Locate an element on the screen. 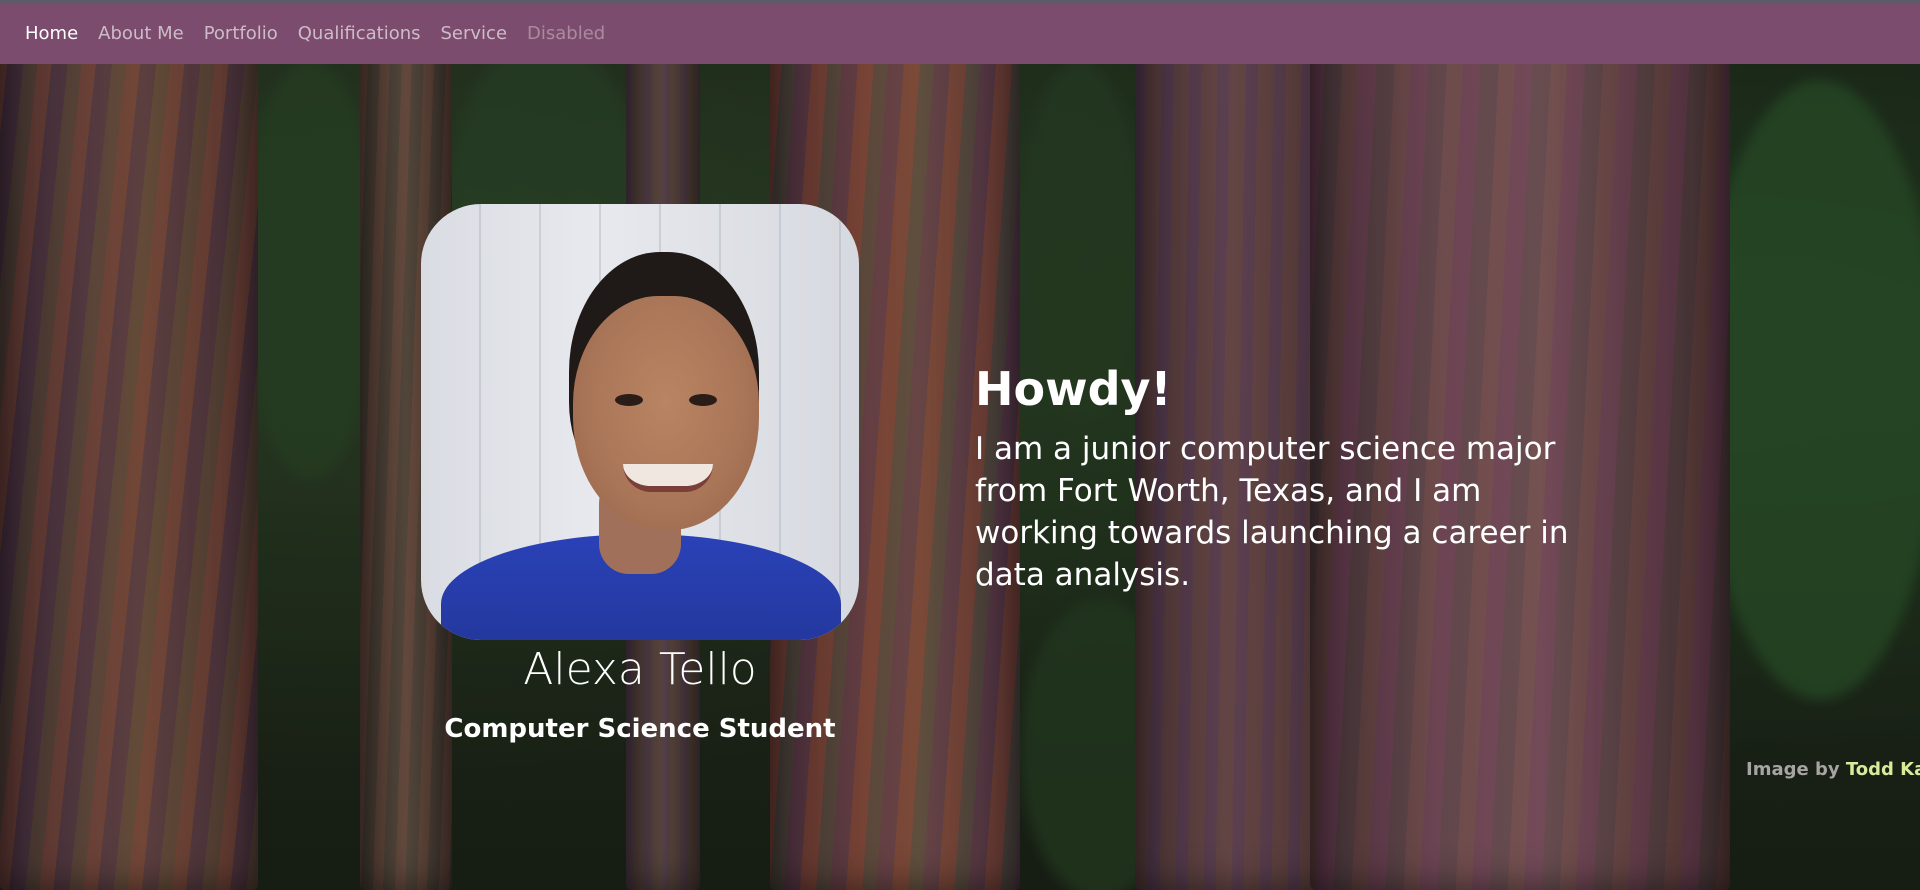  image-credit-prefix: Image by is located at coordinates (1793, 769).